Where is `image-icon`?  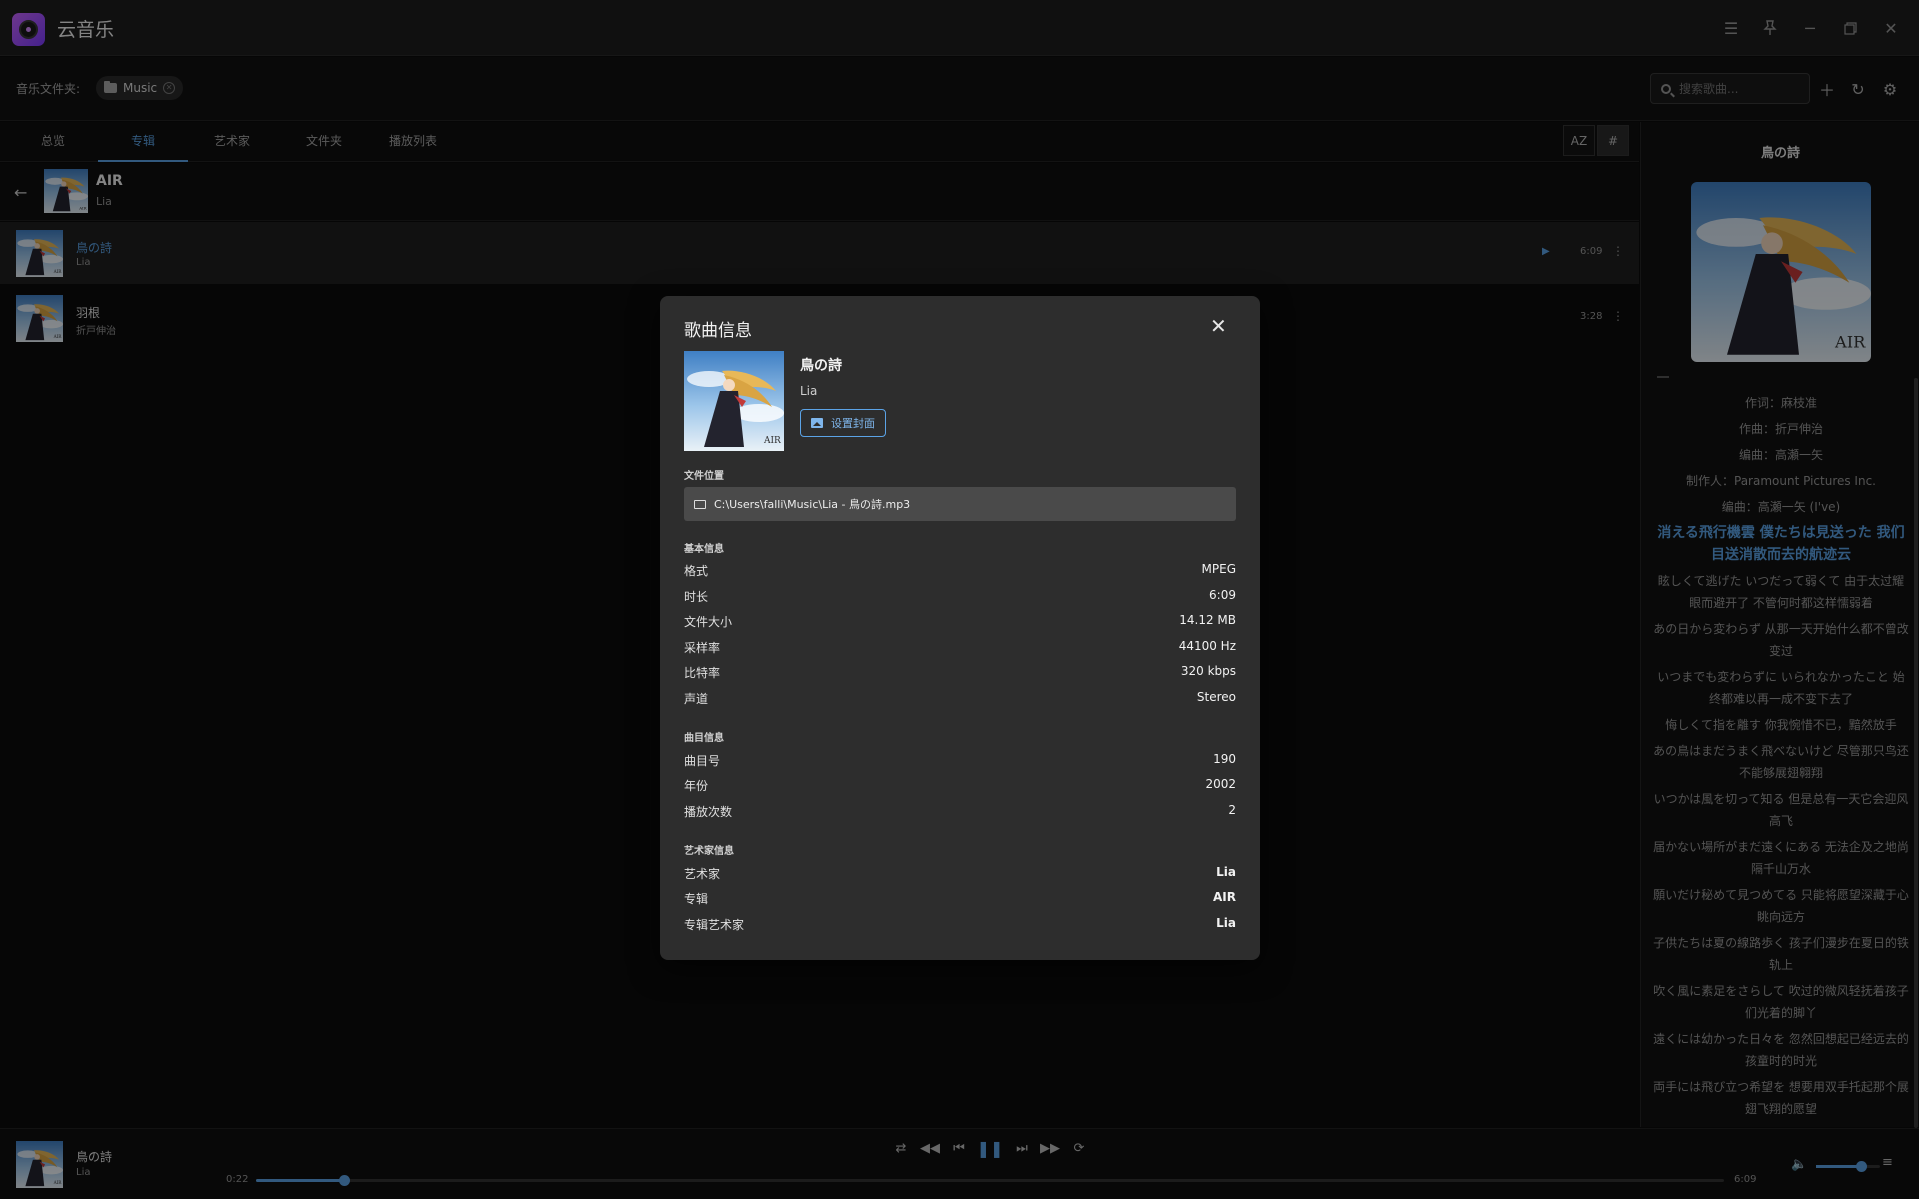
image-icon is located at coordinates (817, 423).